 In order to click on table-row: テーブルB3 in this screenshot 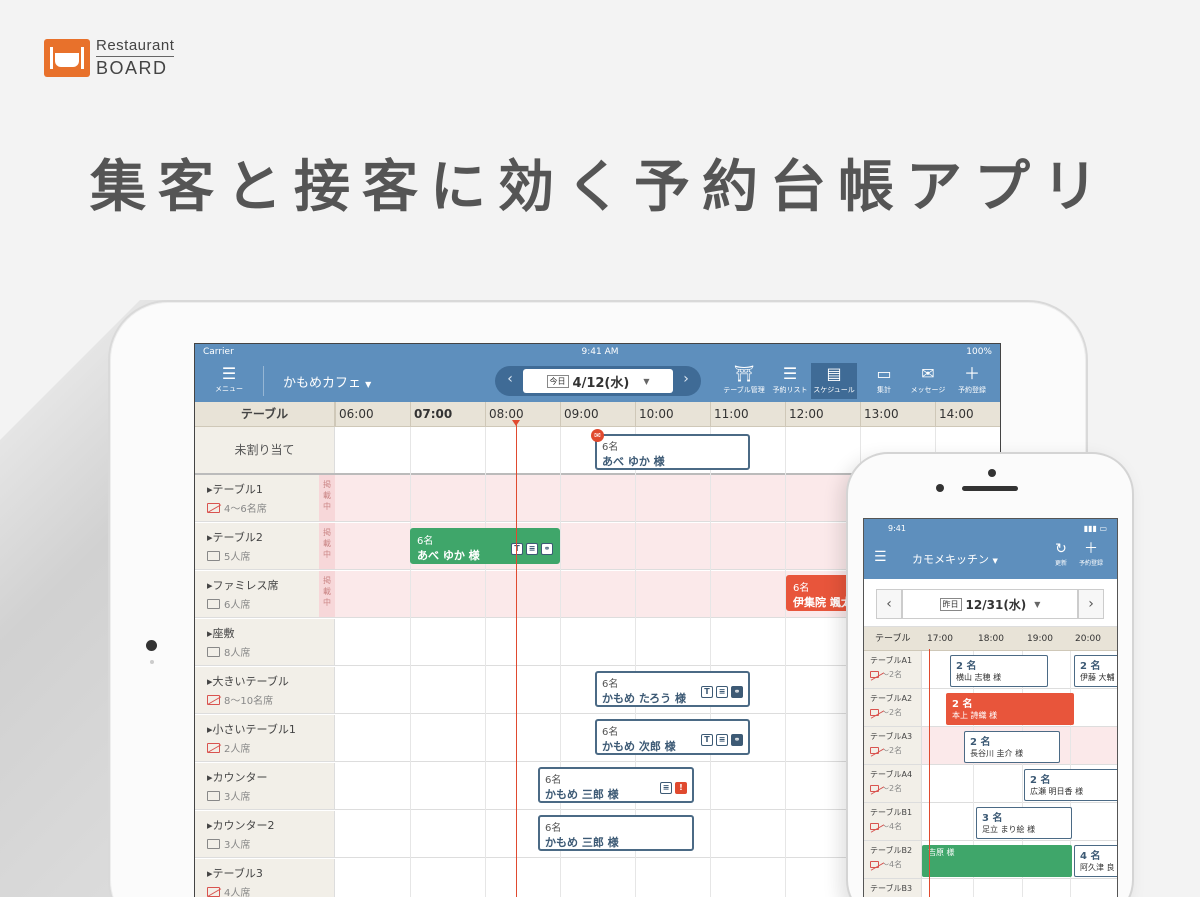, I will do `click(990, 888)`.